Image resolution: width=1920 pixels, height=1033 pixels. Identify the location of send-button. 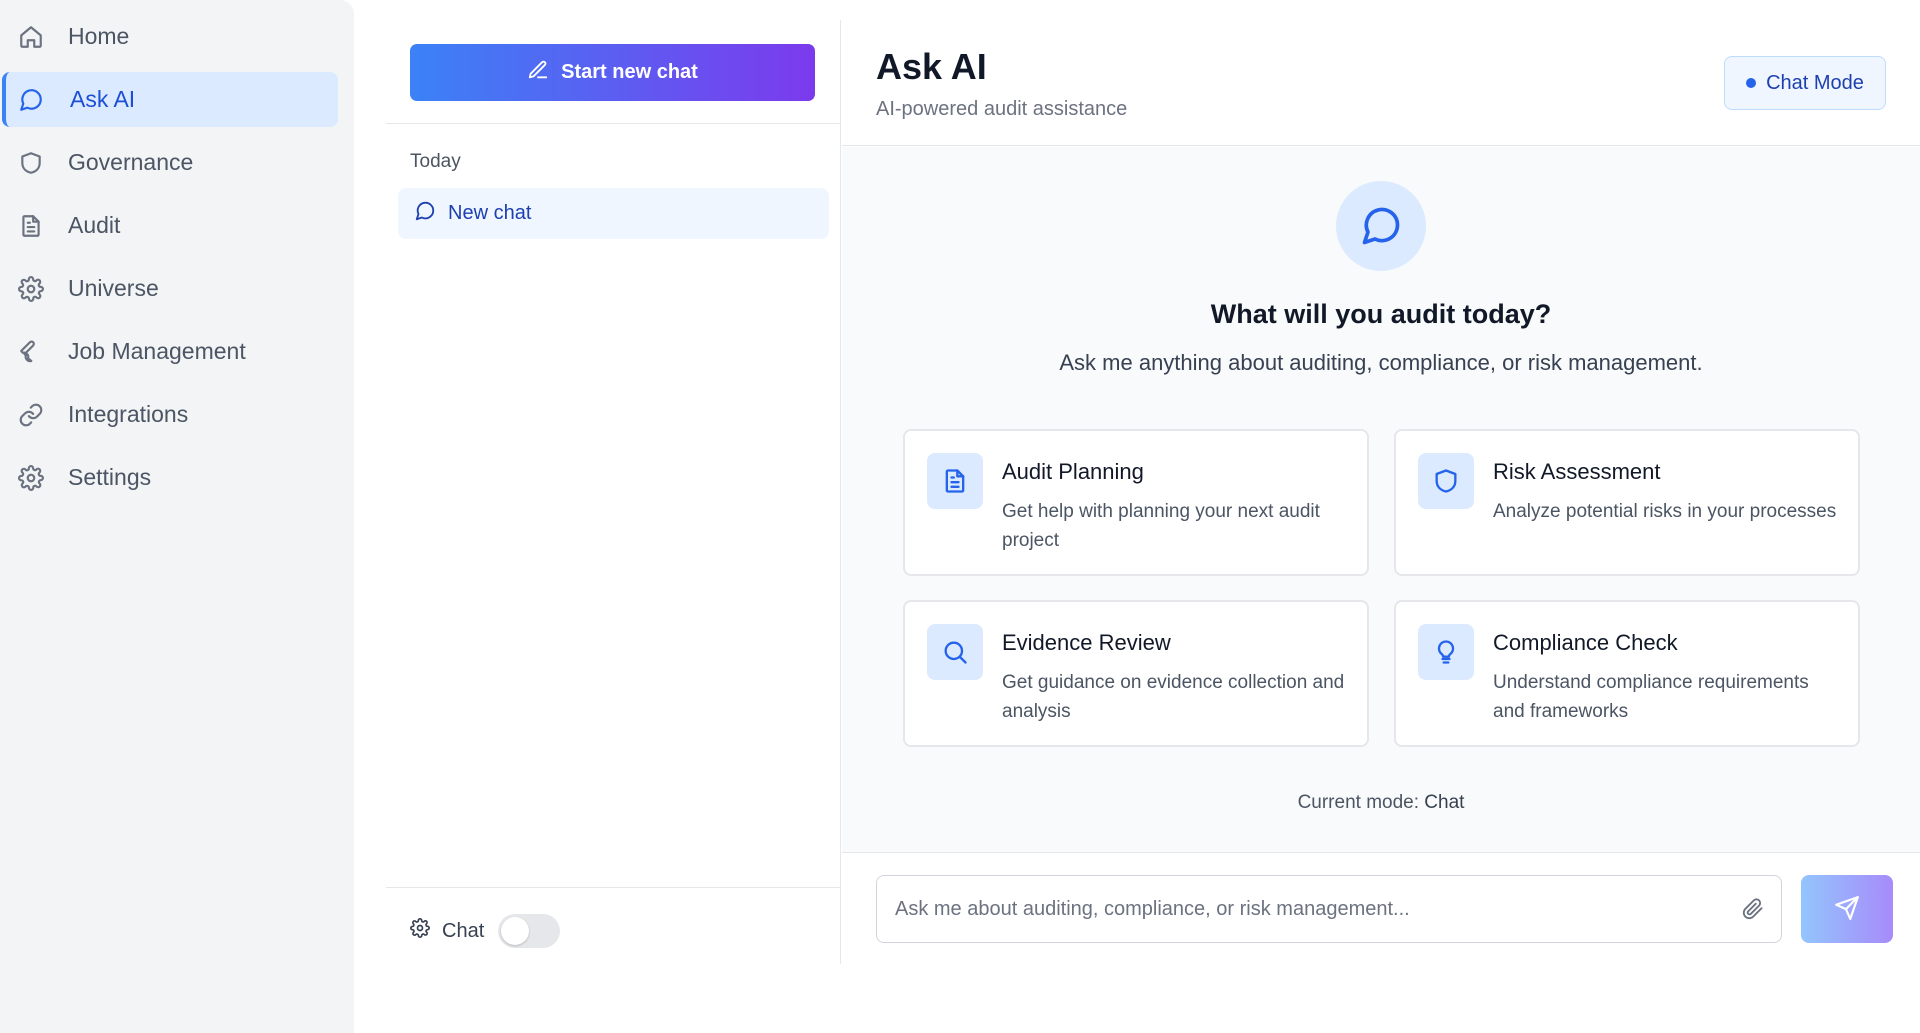
(1847, 909).